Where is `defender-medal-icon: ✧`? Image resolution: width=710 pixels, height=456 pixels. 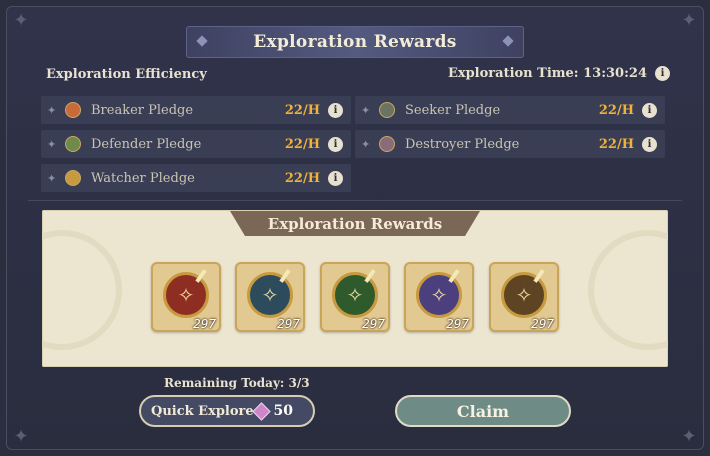
defender-medal-icon: ✧ is located at coordinates (355, 295).